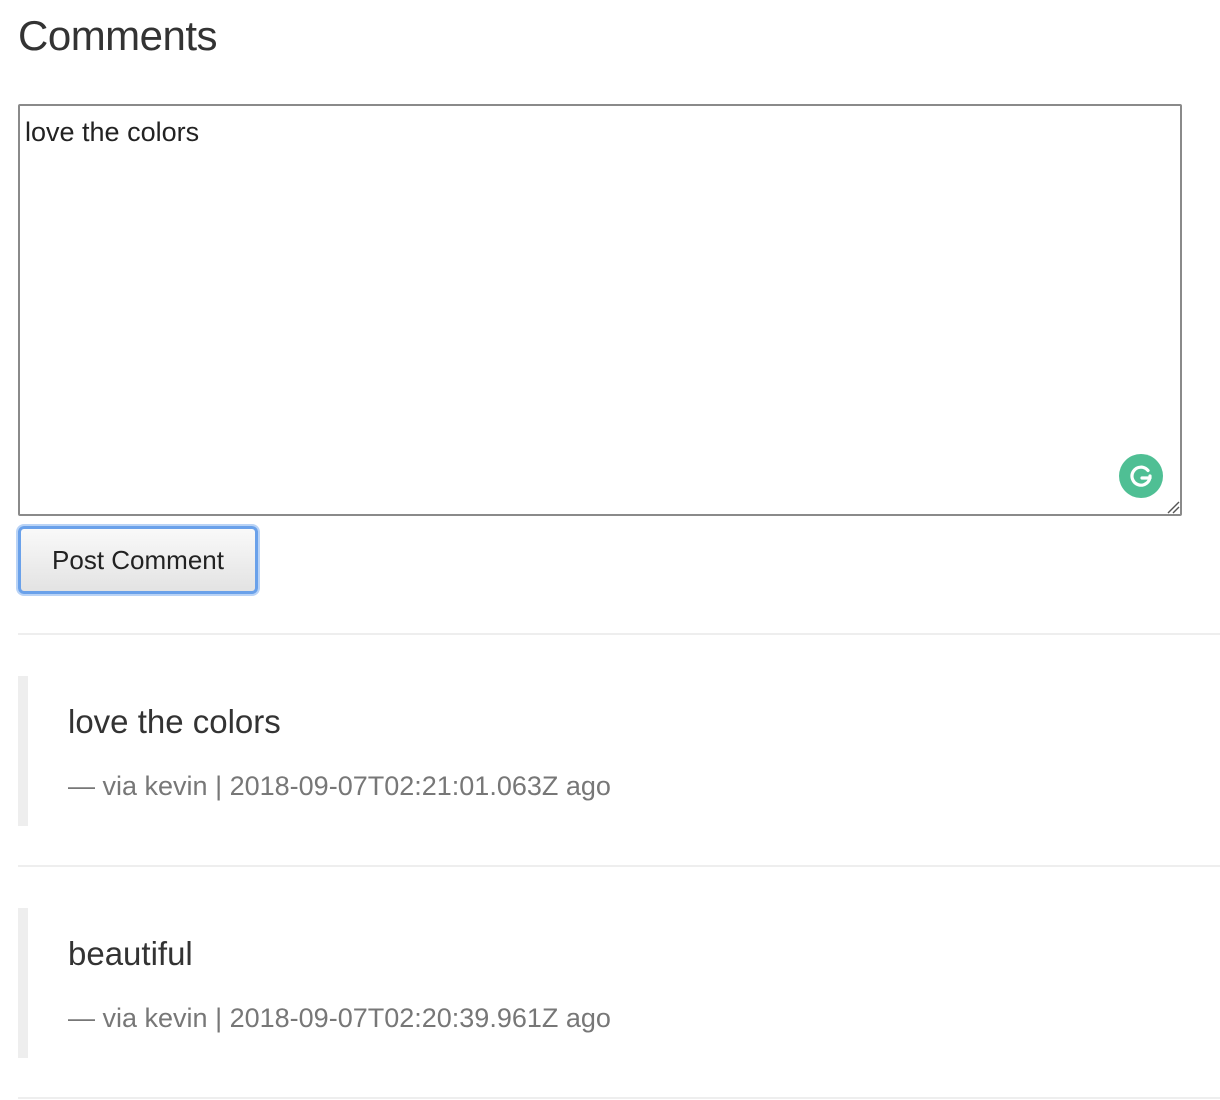  I want to click on comment-timestamp: 2018-09-07T02:21:01.063Z, so click(394, 786).